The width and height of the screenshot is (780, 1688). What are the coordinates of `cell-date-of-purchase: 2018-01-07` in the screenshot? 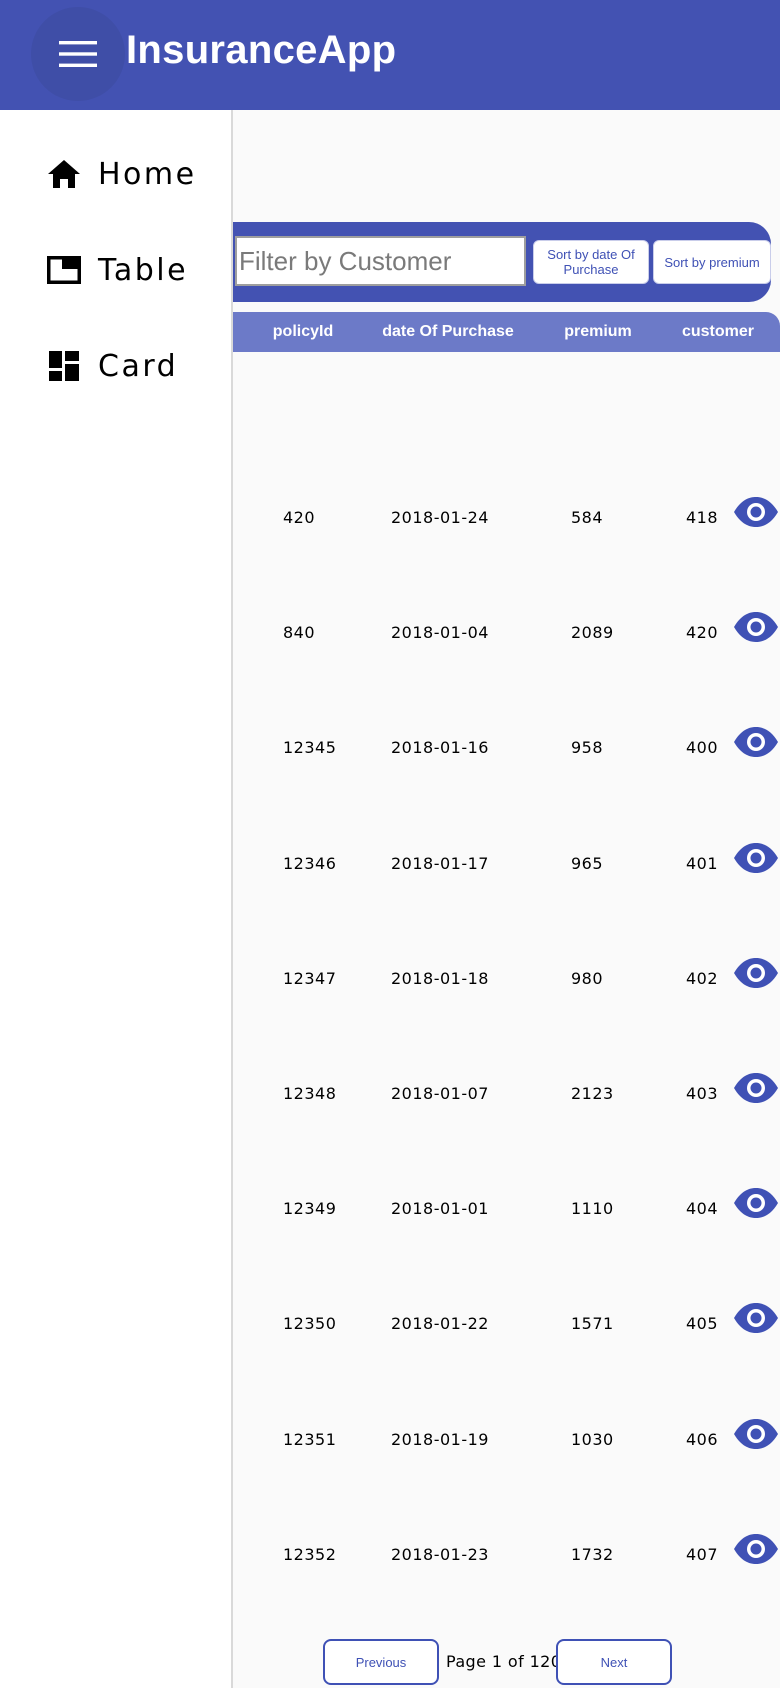 It's located at (440, 1093).